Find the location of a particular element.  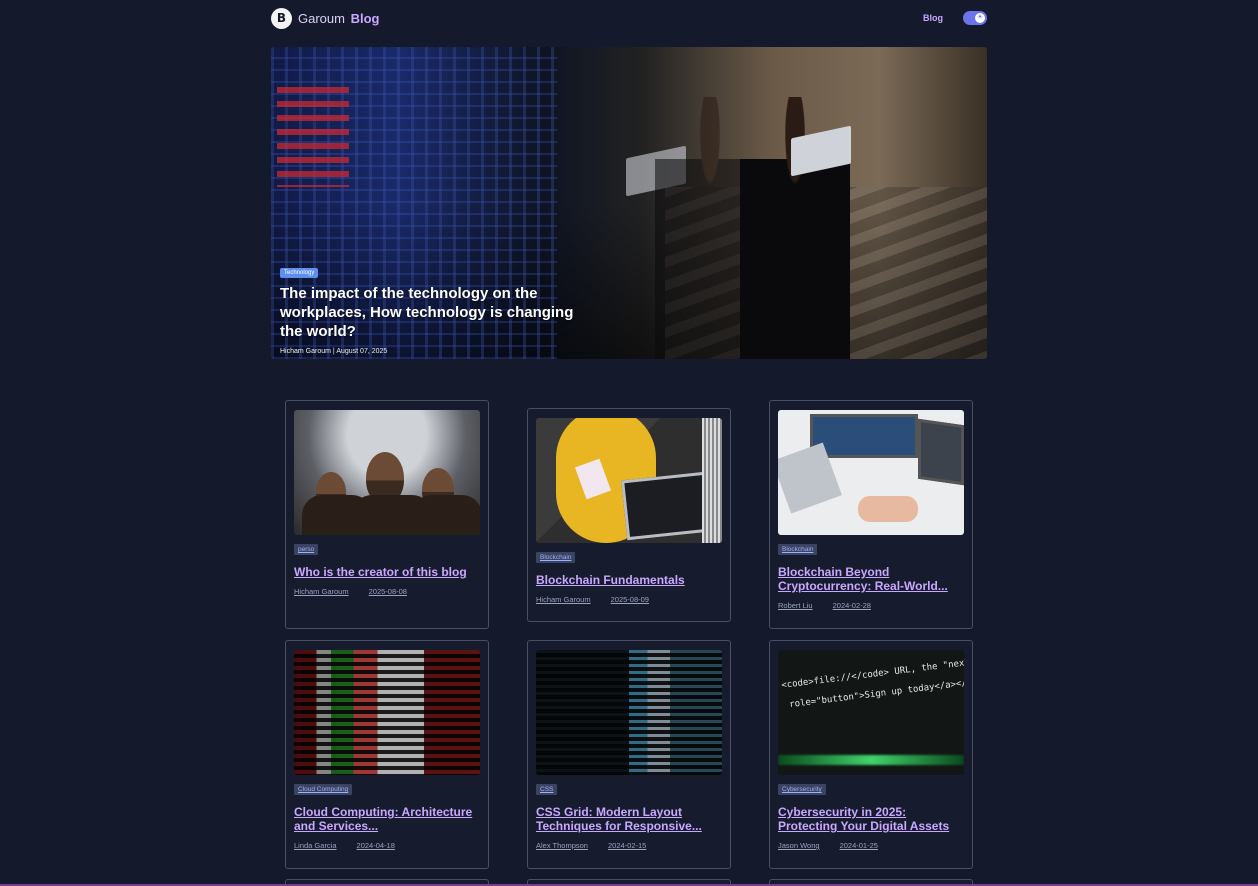

post-date: 2024-02-28 is located at coordinates (852, 605).